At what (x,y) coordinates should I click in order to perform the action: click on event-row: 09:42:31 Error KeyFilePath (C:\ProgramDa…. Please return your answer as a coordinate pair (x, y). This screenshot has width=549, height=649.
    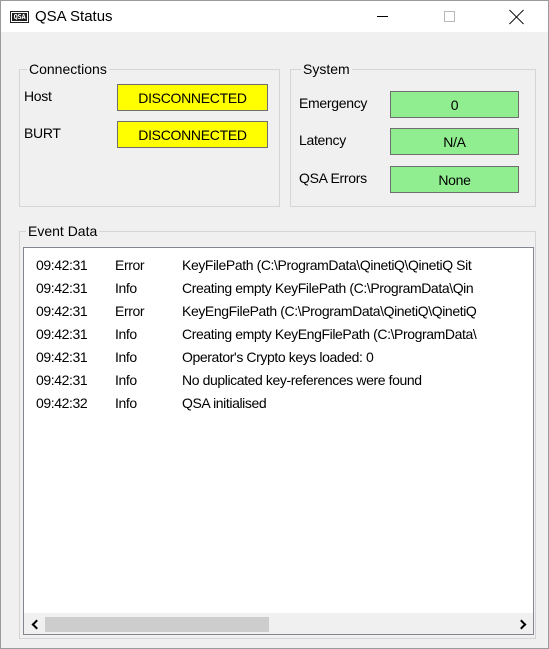
    Looking at the image, I should click on (278, 265).